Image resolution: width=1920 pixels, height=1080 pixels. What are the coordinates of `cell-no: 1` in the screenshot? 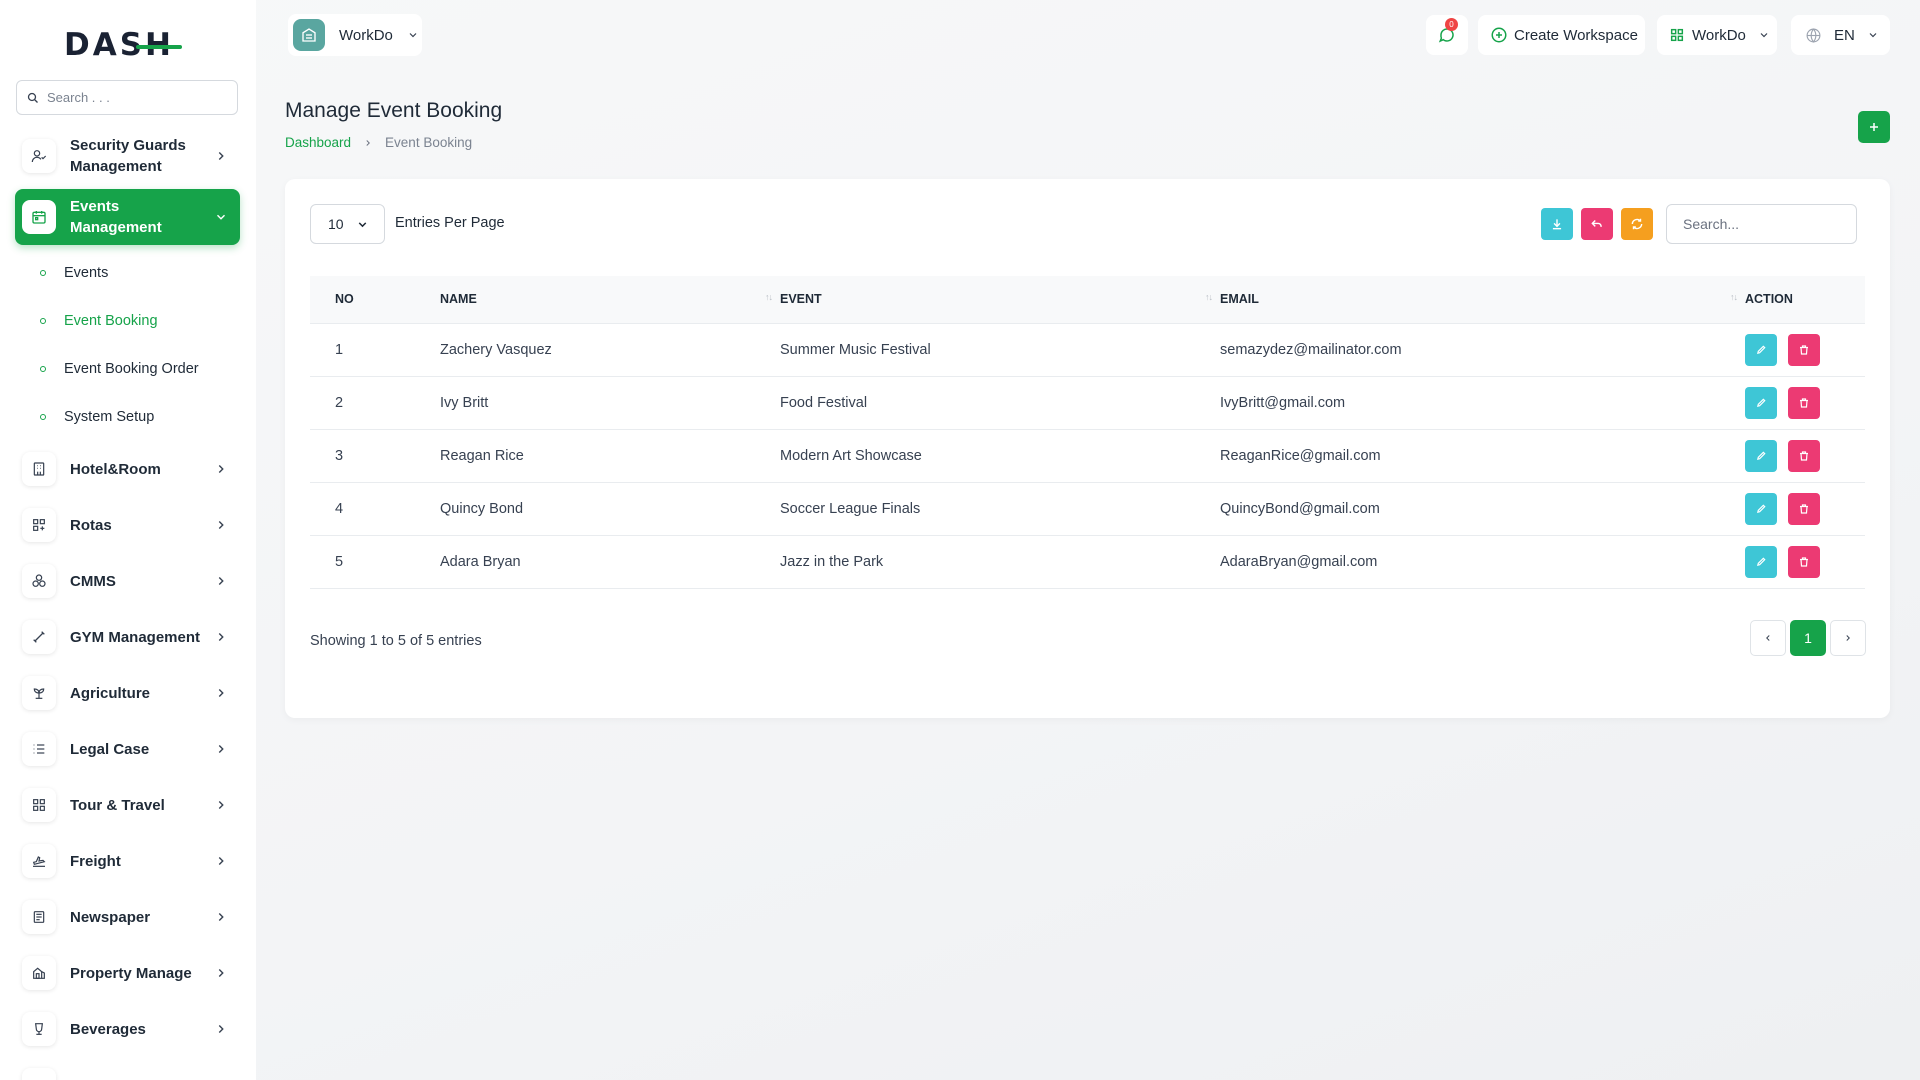 It's located at (339, 349).